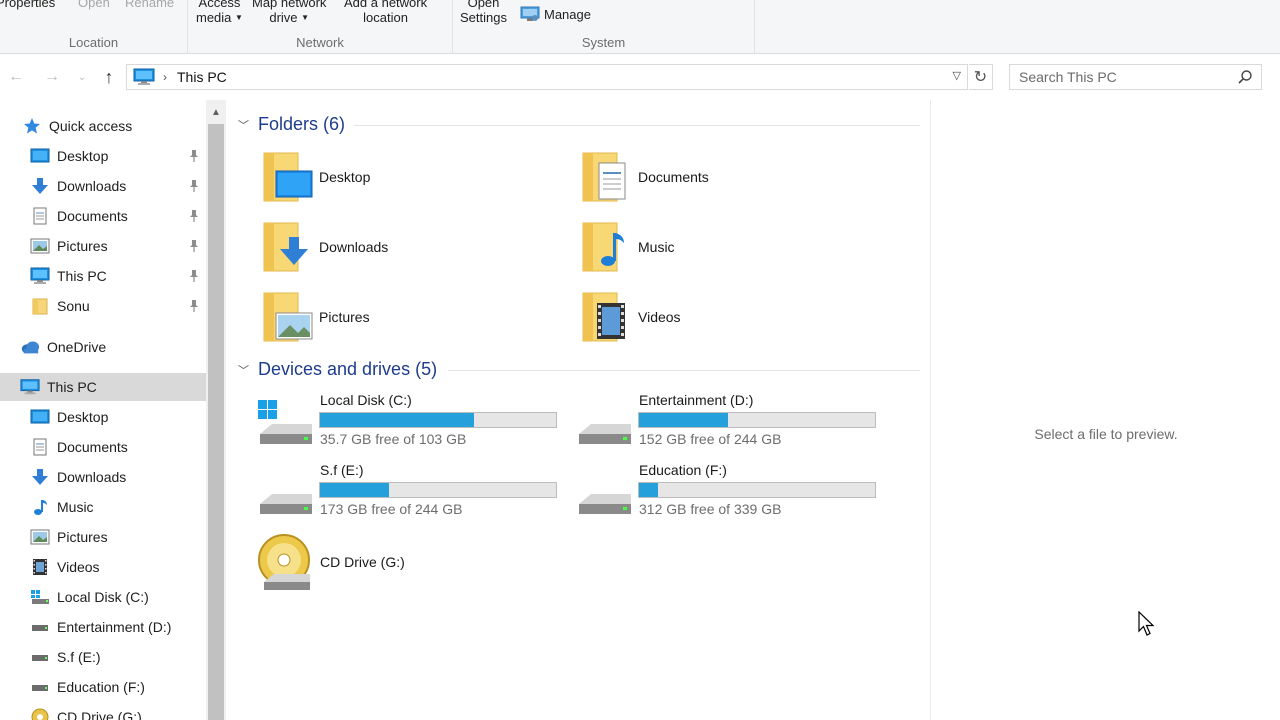  I want to click on sidebar-item-pc-education-f: Education (F:), so click(103, 687).